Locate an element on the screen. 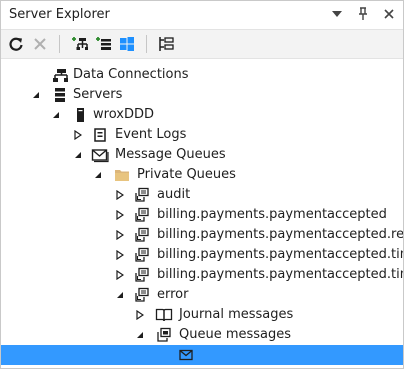 The image size is (404, 369). folder-icon is located at coordinates (122, 175).